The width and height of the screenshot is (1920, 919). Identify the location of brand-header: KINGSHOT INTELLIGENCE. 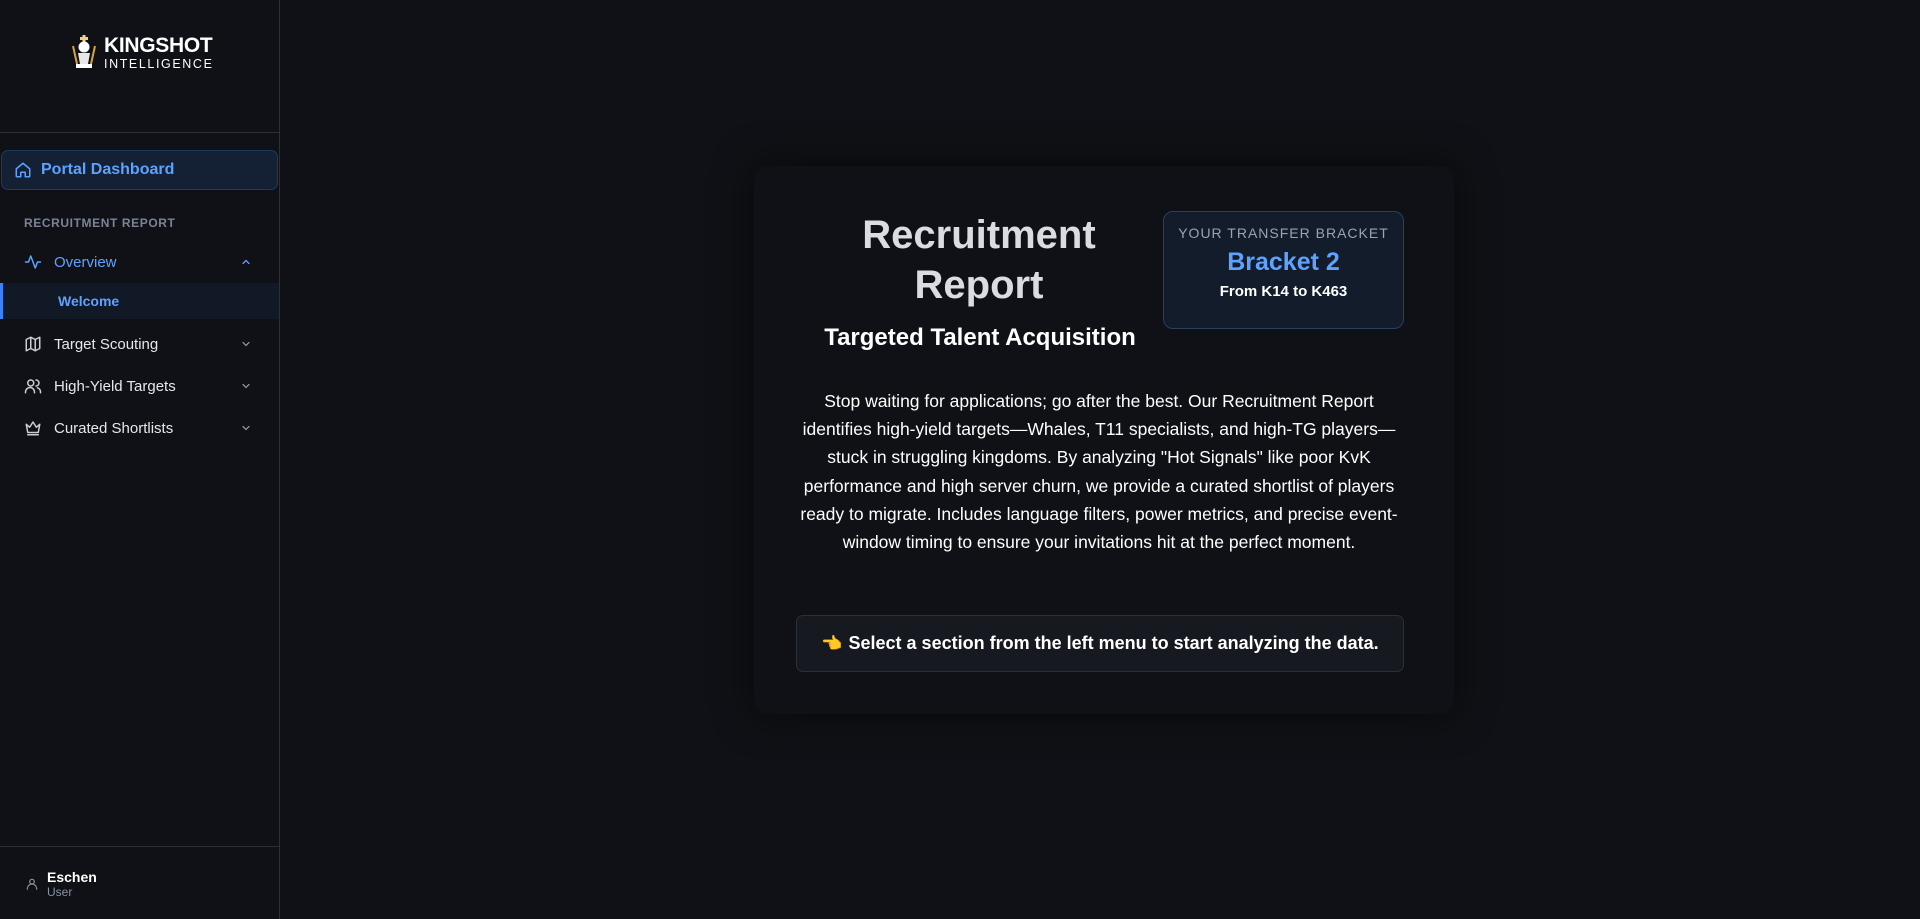
(139, 66).